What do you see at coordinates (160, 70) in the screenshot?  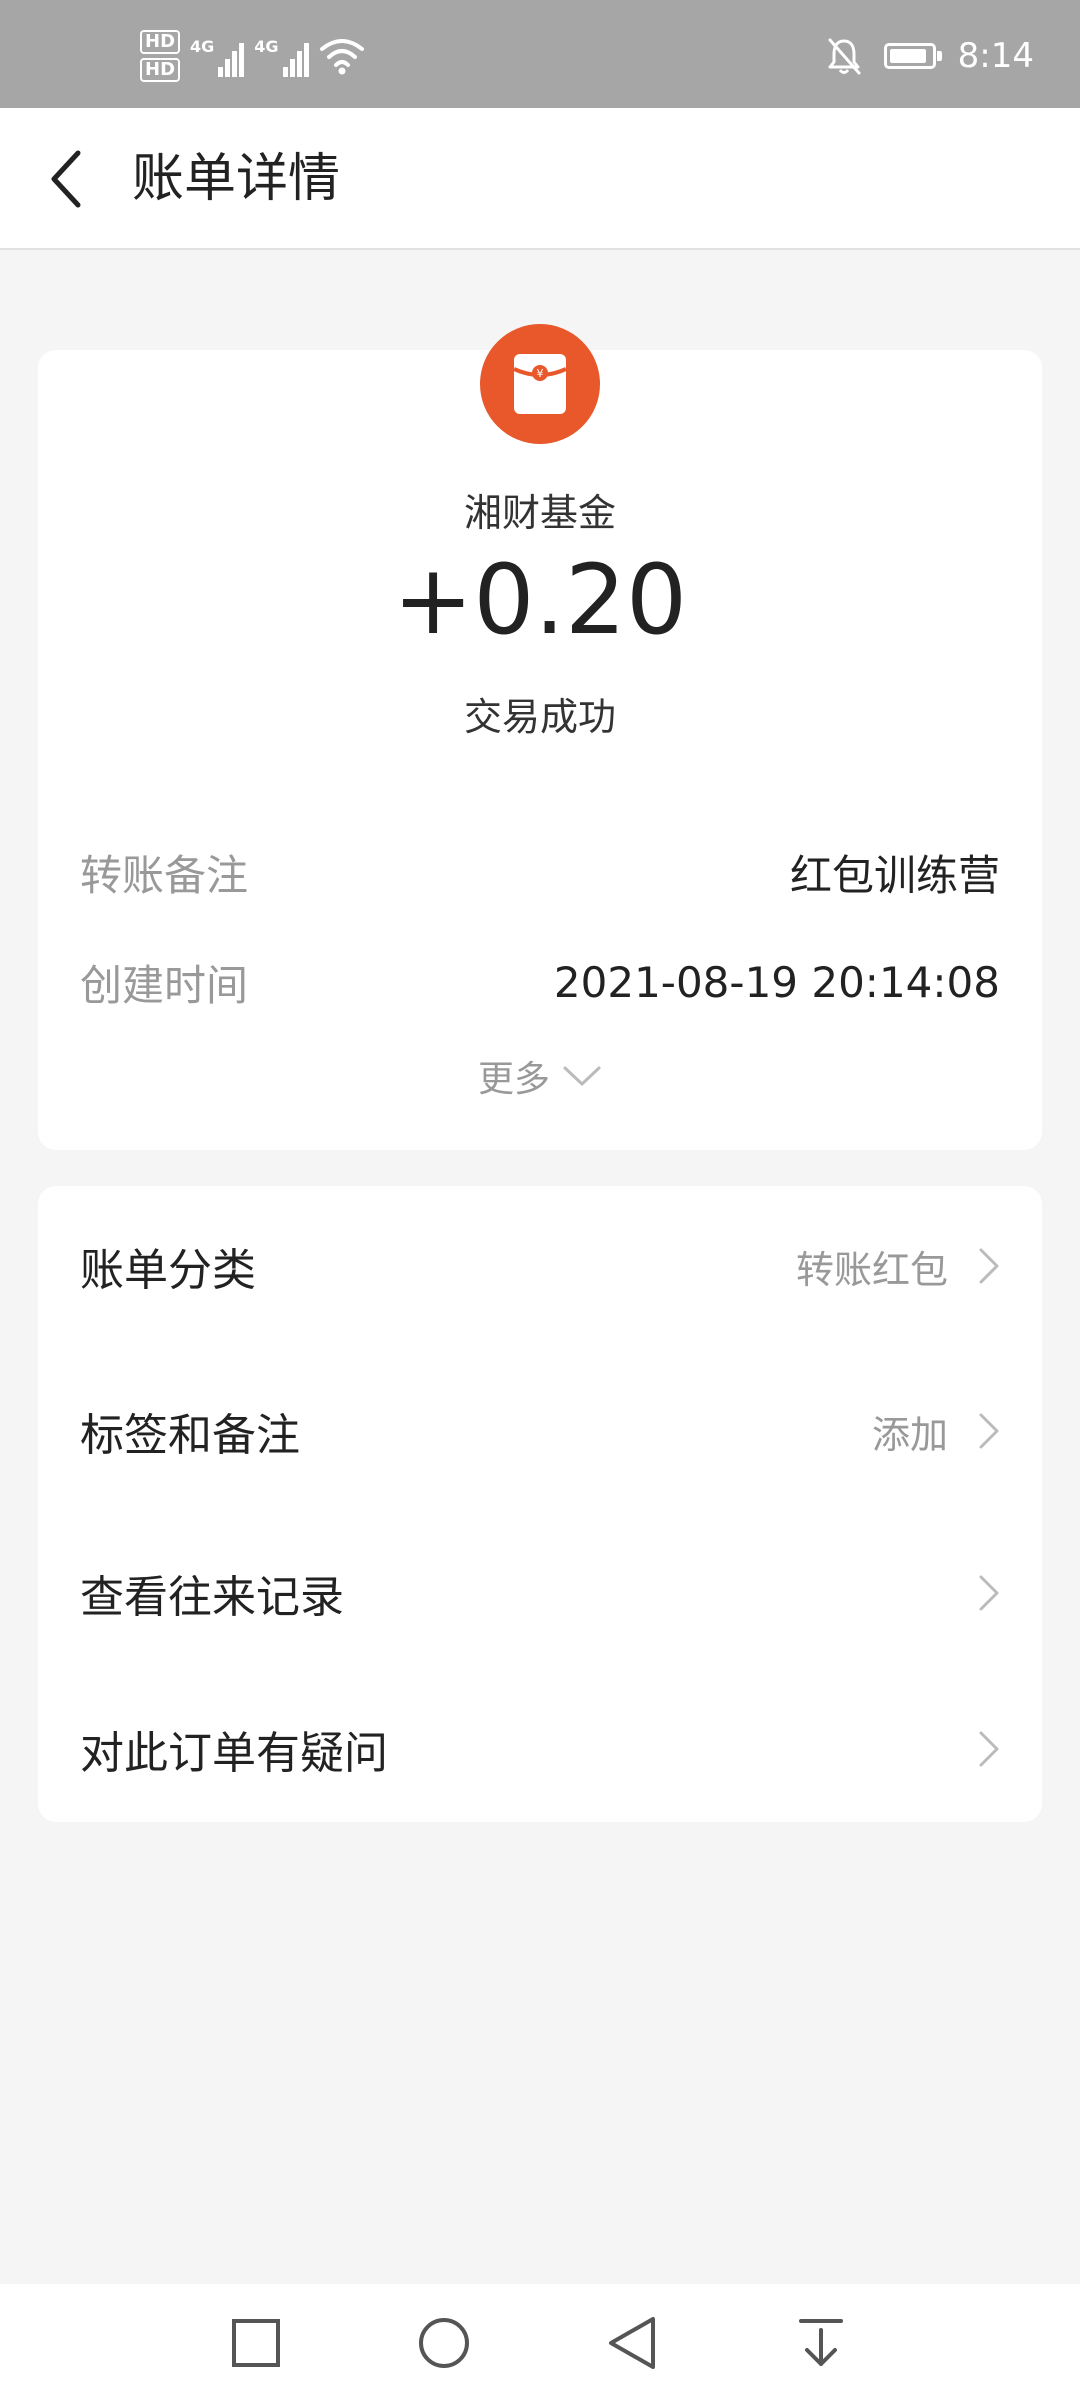 I see `hd-badge-2: HD` at bounding box center [160, 70].